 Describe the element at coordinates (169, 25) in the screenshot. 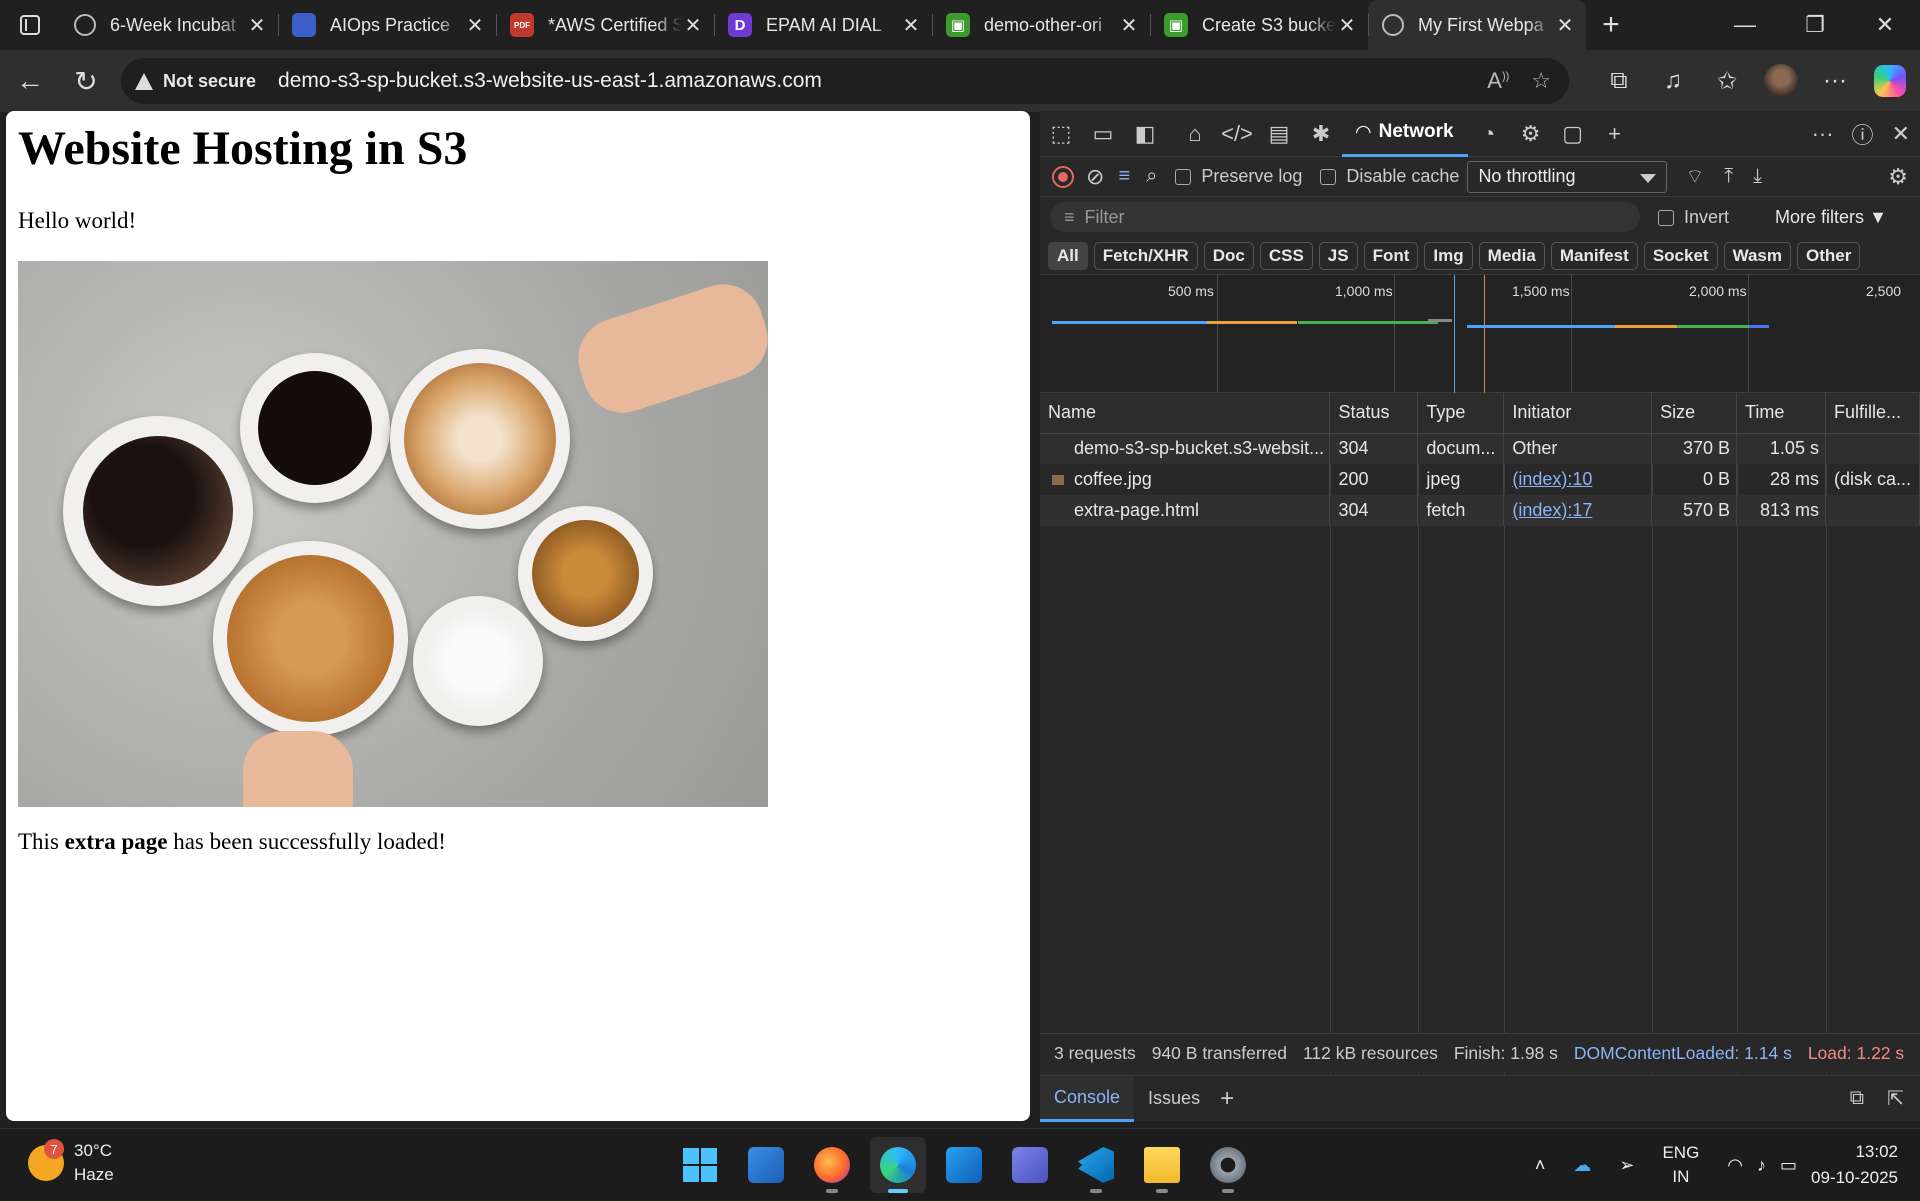

I see `tab-6-week-incubator: 6-Week Incubat ✕` at that location.